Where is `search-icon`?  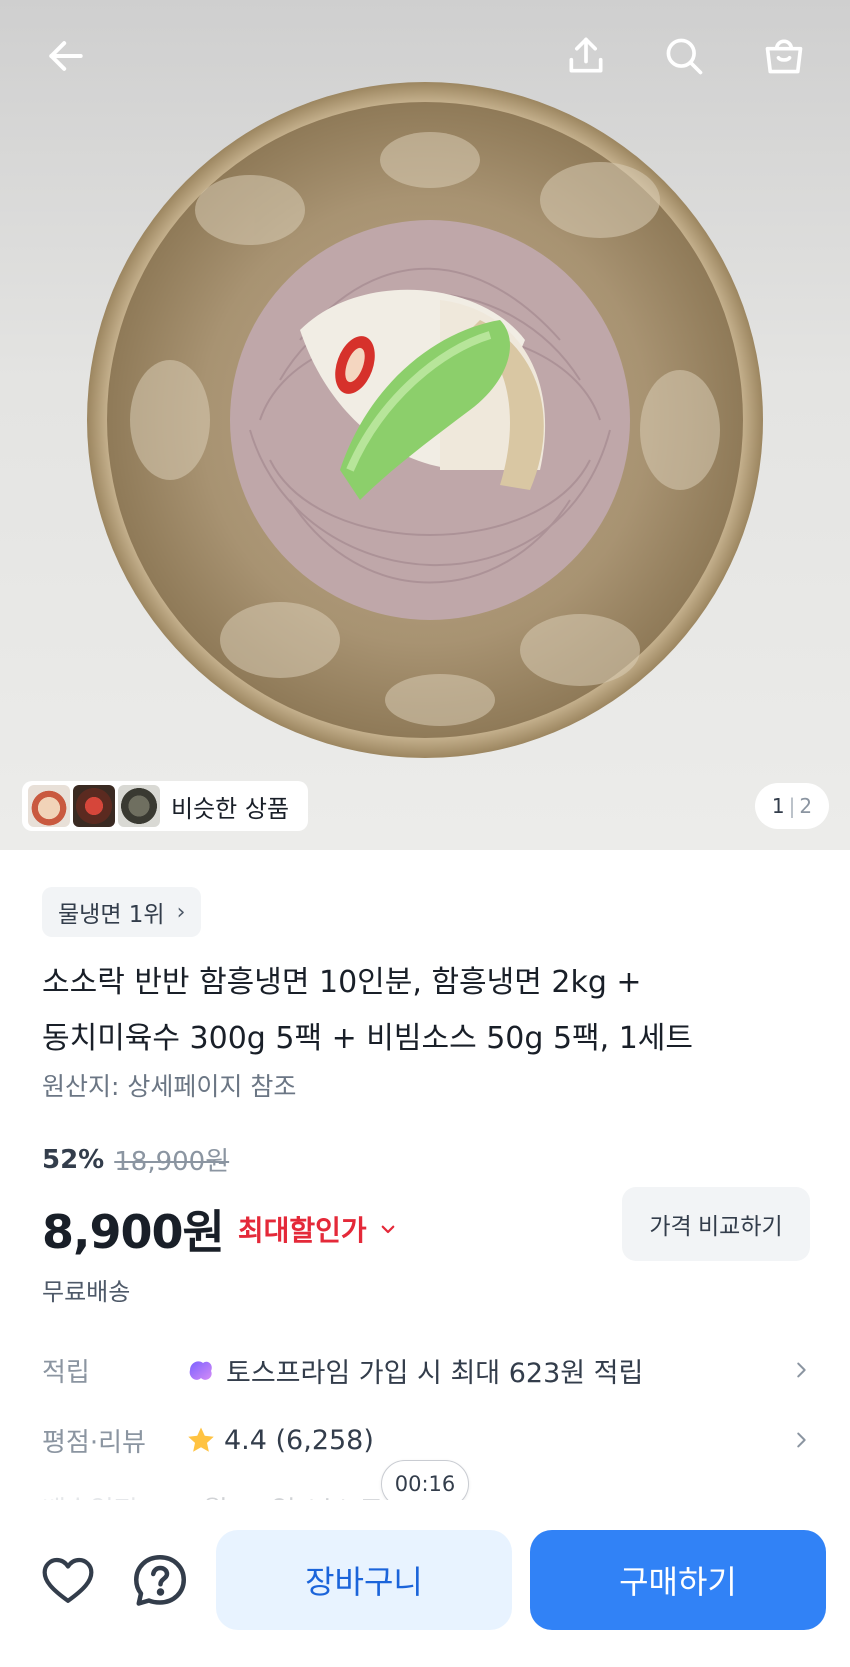 search-icon is located at coordinates (684, 56).